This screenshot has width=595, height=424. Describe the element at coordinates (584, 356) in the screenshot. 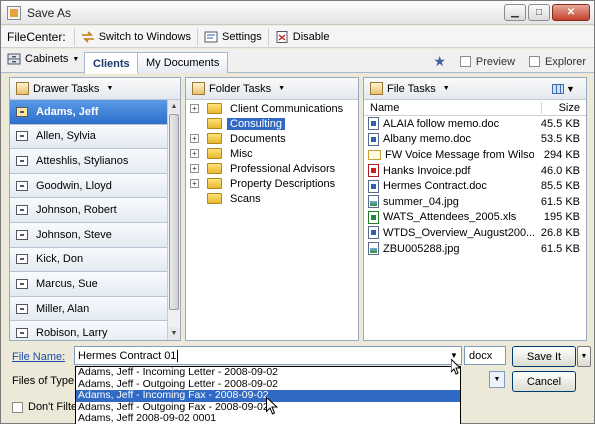

I see `save-options-button: ▼` at that location.